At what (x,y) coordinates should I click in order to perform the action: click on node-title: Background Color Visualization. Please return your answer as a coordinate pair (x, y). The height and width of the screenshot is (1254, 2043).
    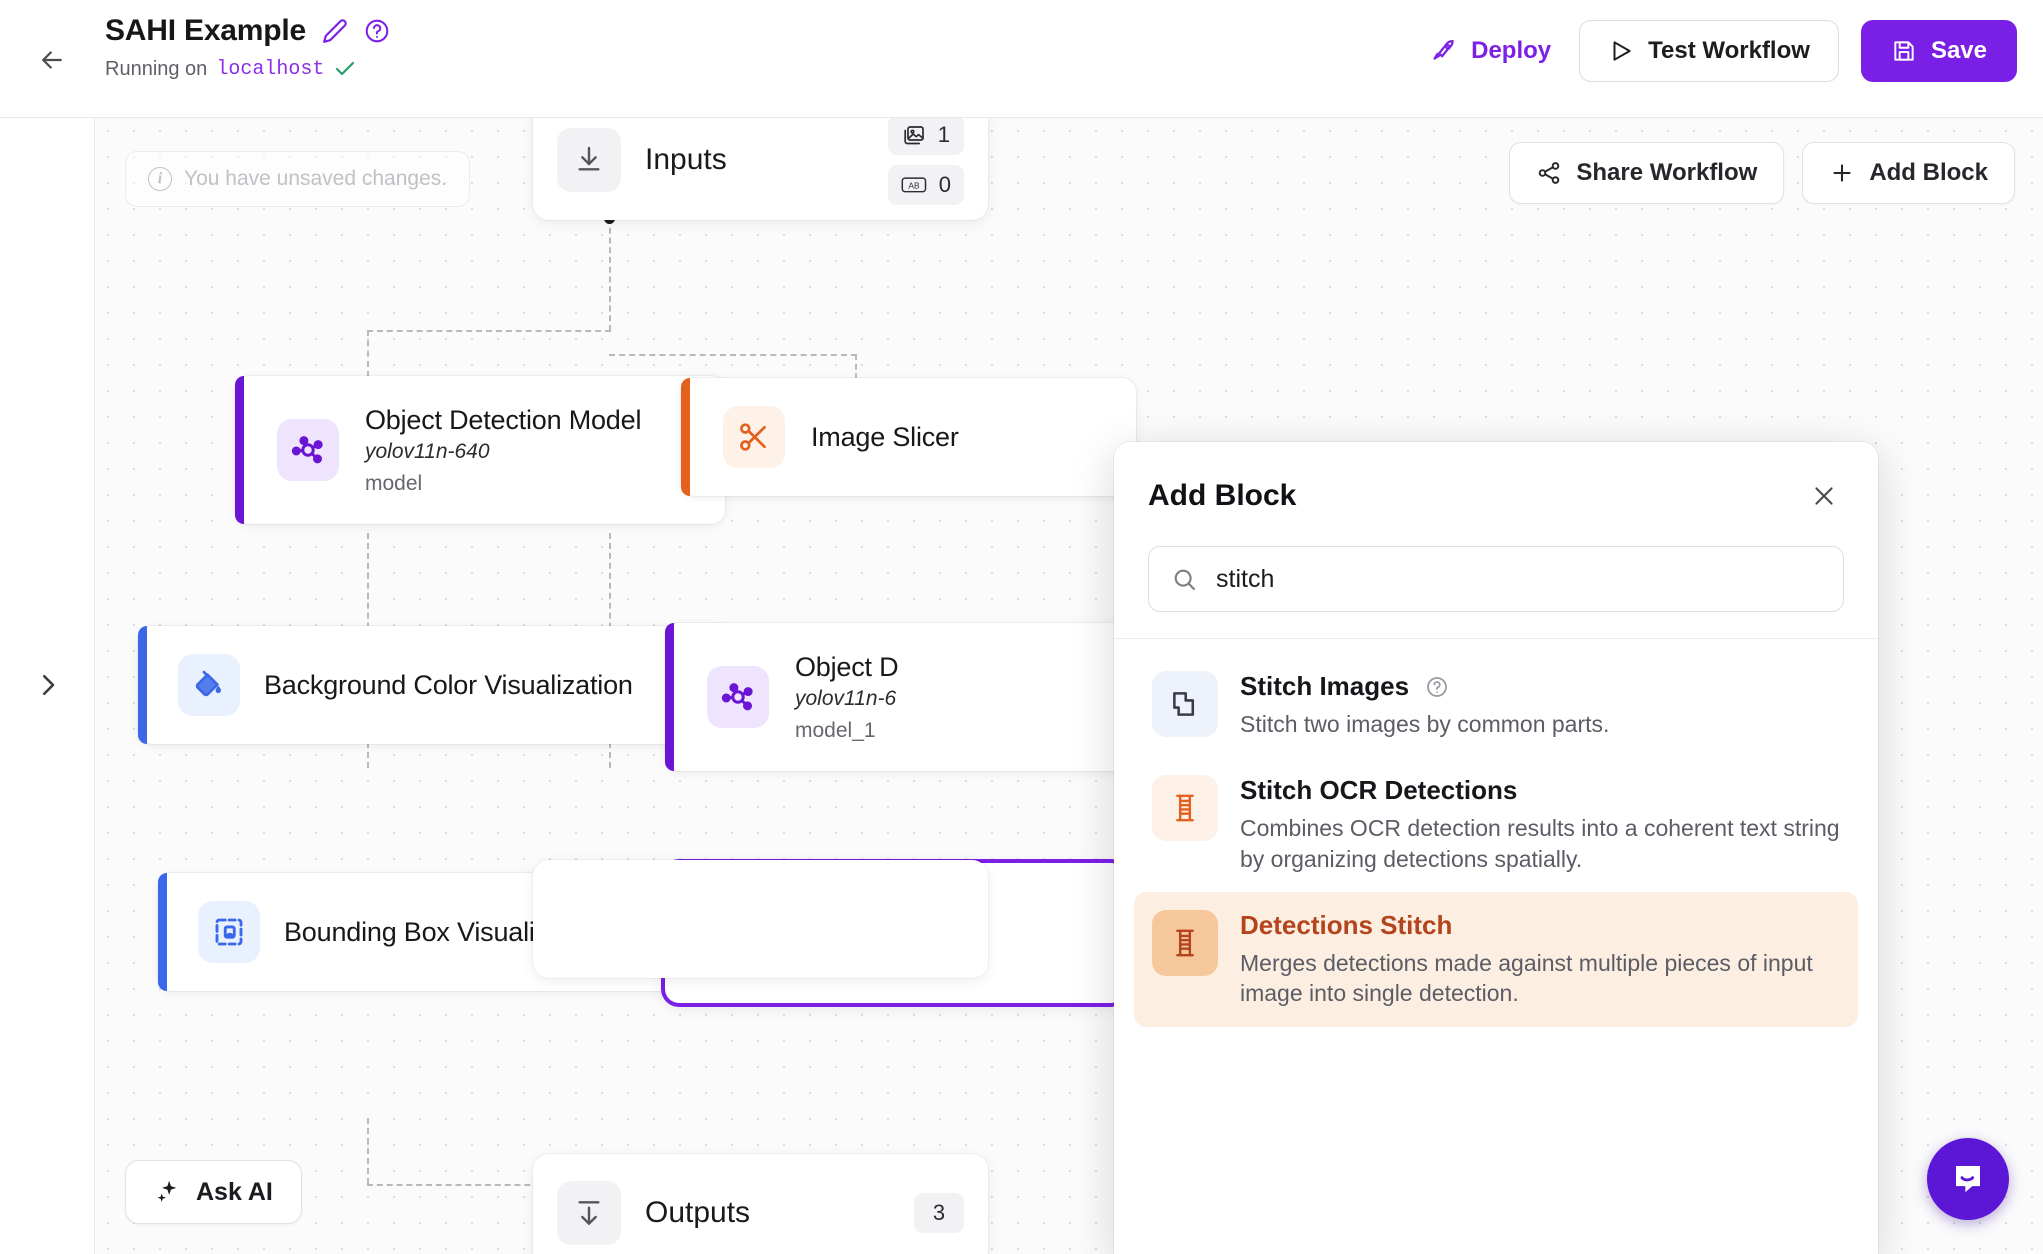
    Looking at the image, I should click on (448, 684).